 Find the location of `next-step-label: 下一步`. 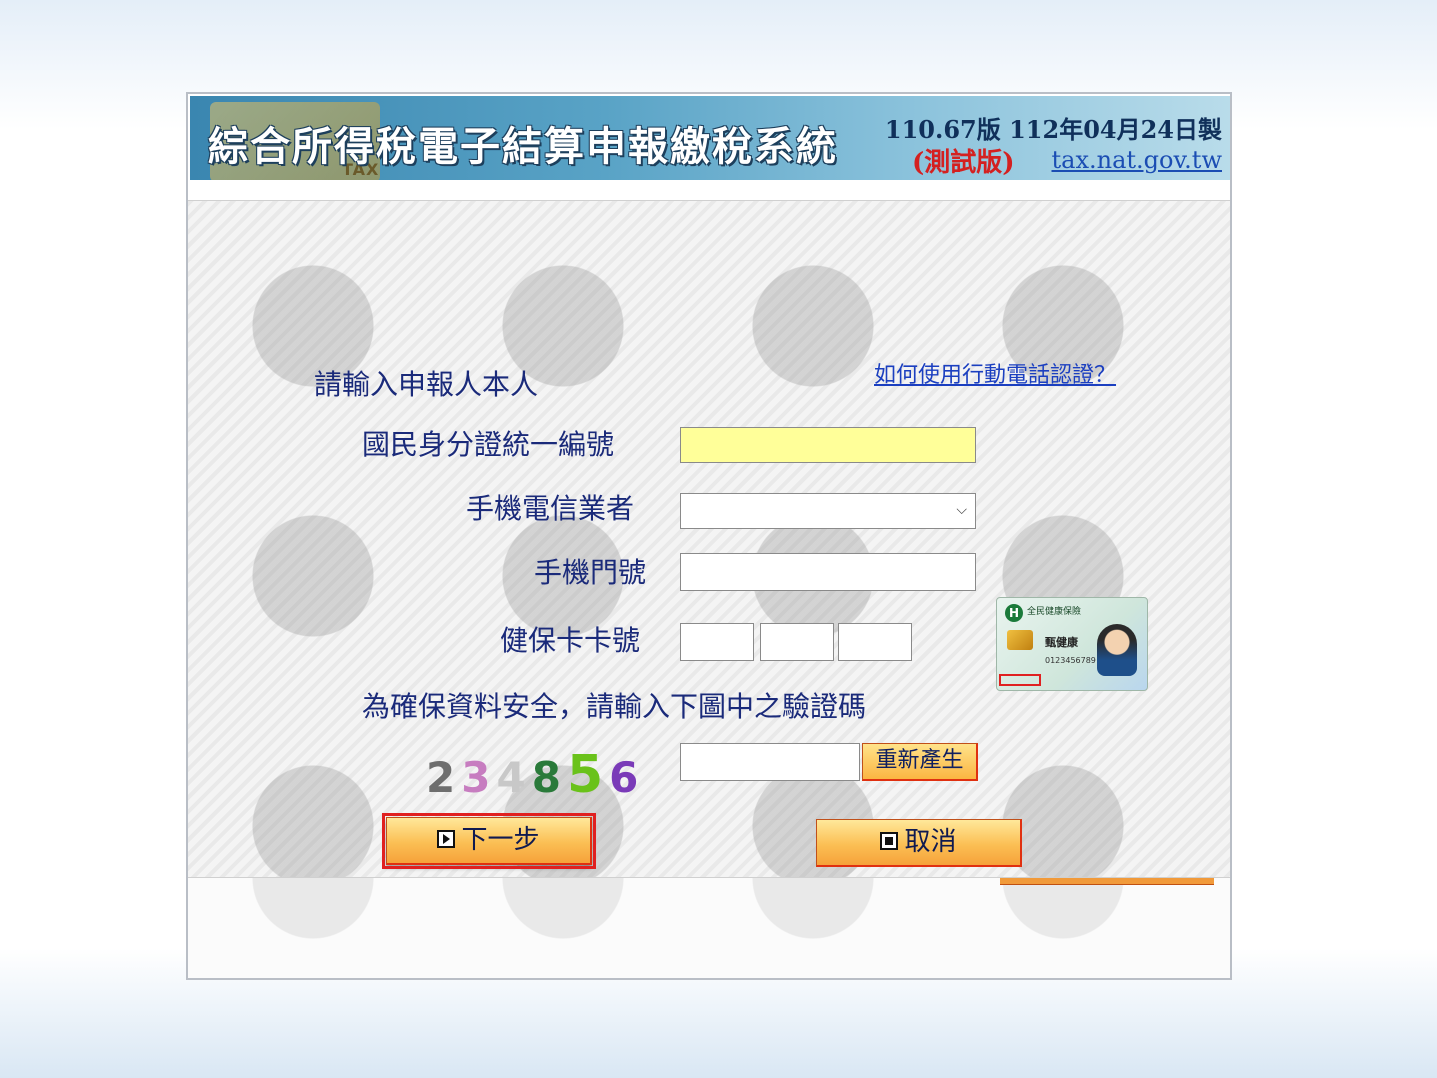

next-step-label: 下一步 is located at coordinates (500, 840).